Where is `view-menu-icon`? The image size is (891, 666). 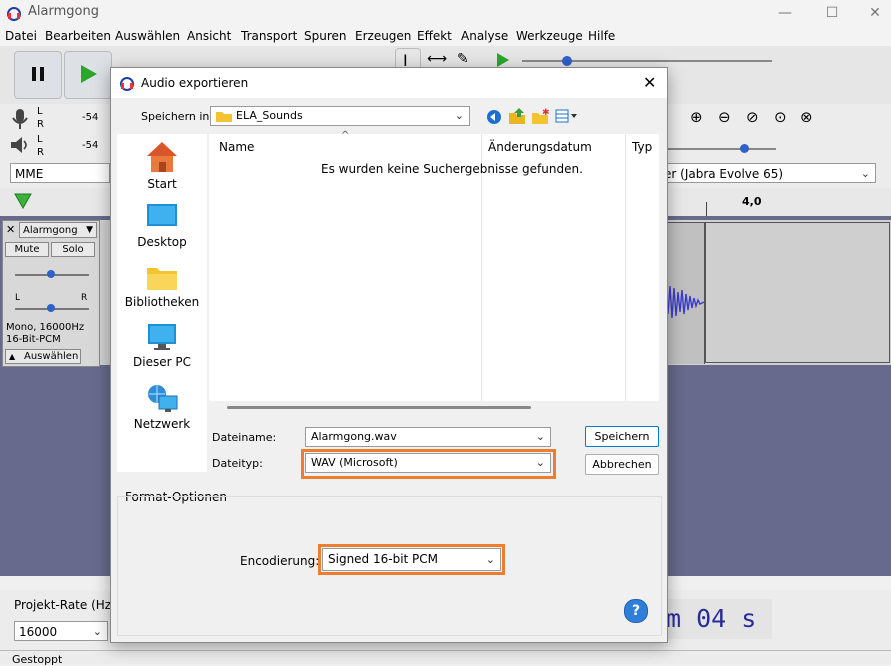
view-menu-icon is located at coordinates (567, 117).